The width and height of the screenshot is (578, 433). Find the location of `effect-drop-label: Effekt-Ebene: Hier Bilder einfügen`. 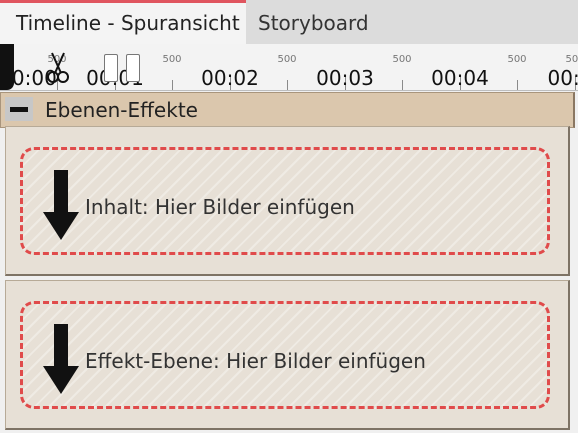

effect-drop-label: Effekt-Ebene: Hier Bilder einfügen is located at coordinates (255, 361).